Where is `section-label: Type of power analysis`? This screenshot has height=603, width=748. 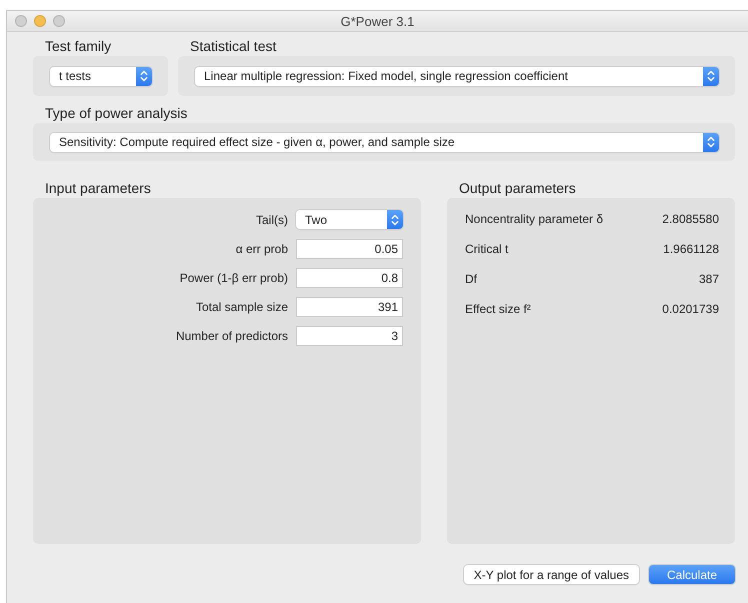 section-label: Type of power analysis is located at coordinates (116, 113).